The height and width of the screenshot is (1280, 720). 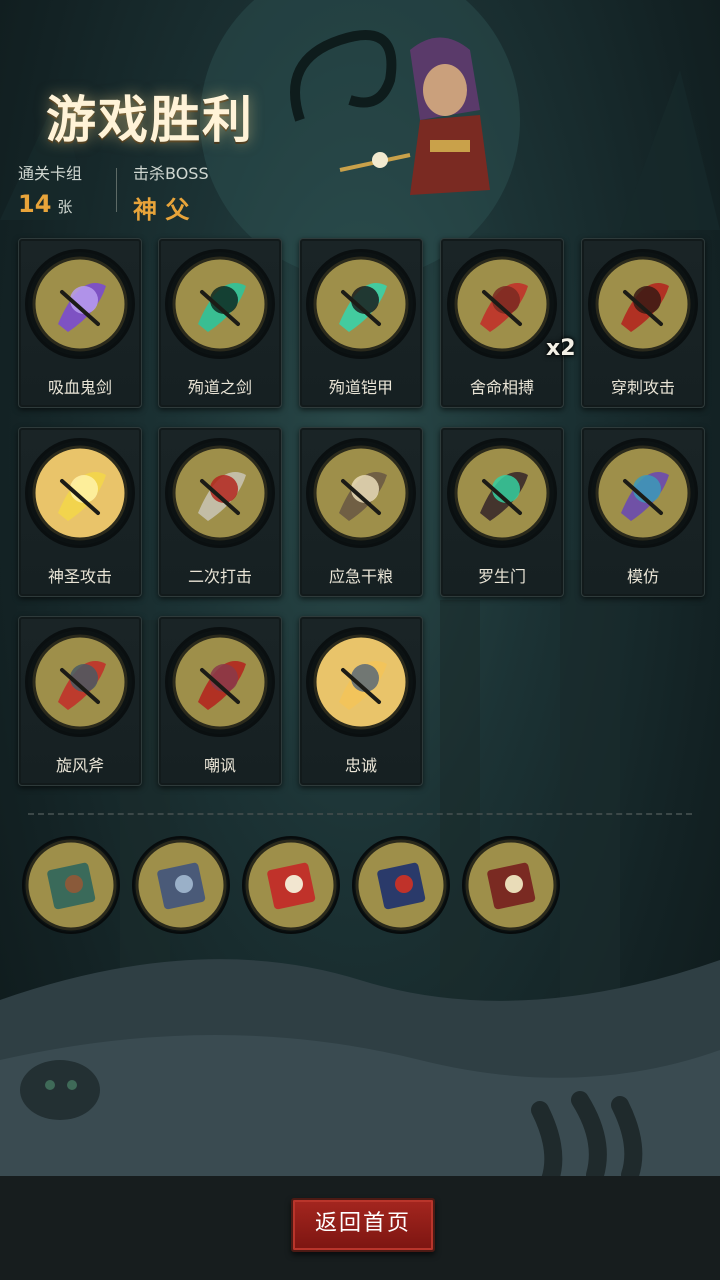 I want to click on rashomon-icon, so click(x=502, y=493).